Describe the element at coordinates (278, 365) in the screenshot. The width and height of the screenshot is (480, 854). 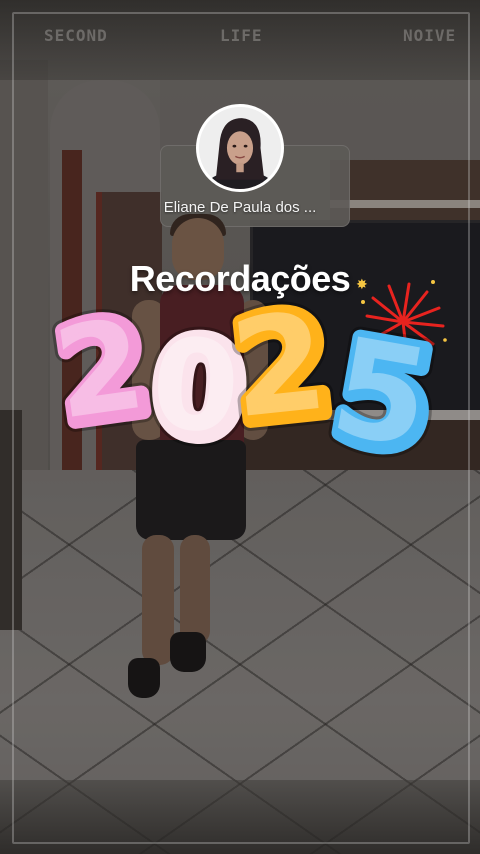
I see `svg-text: 2` at that location.